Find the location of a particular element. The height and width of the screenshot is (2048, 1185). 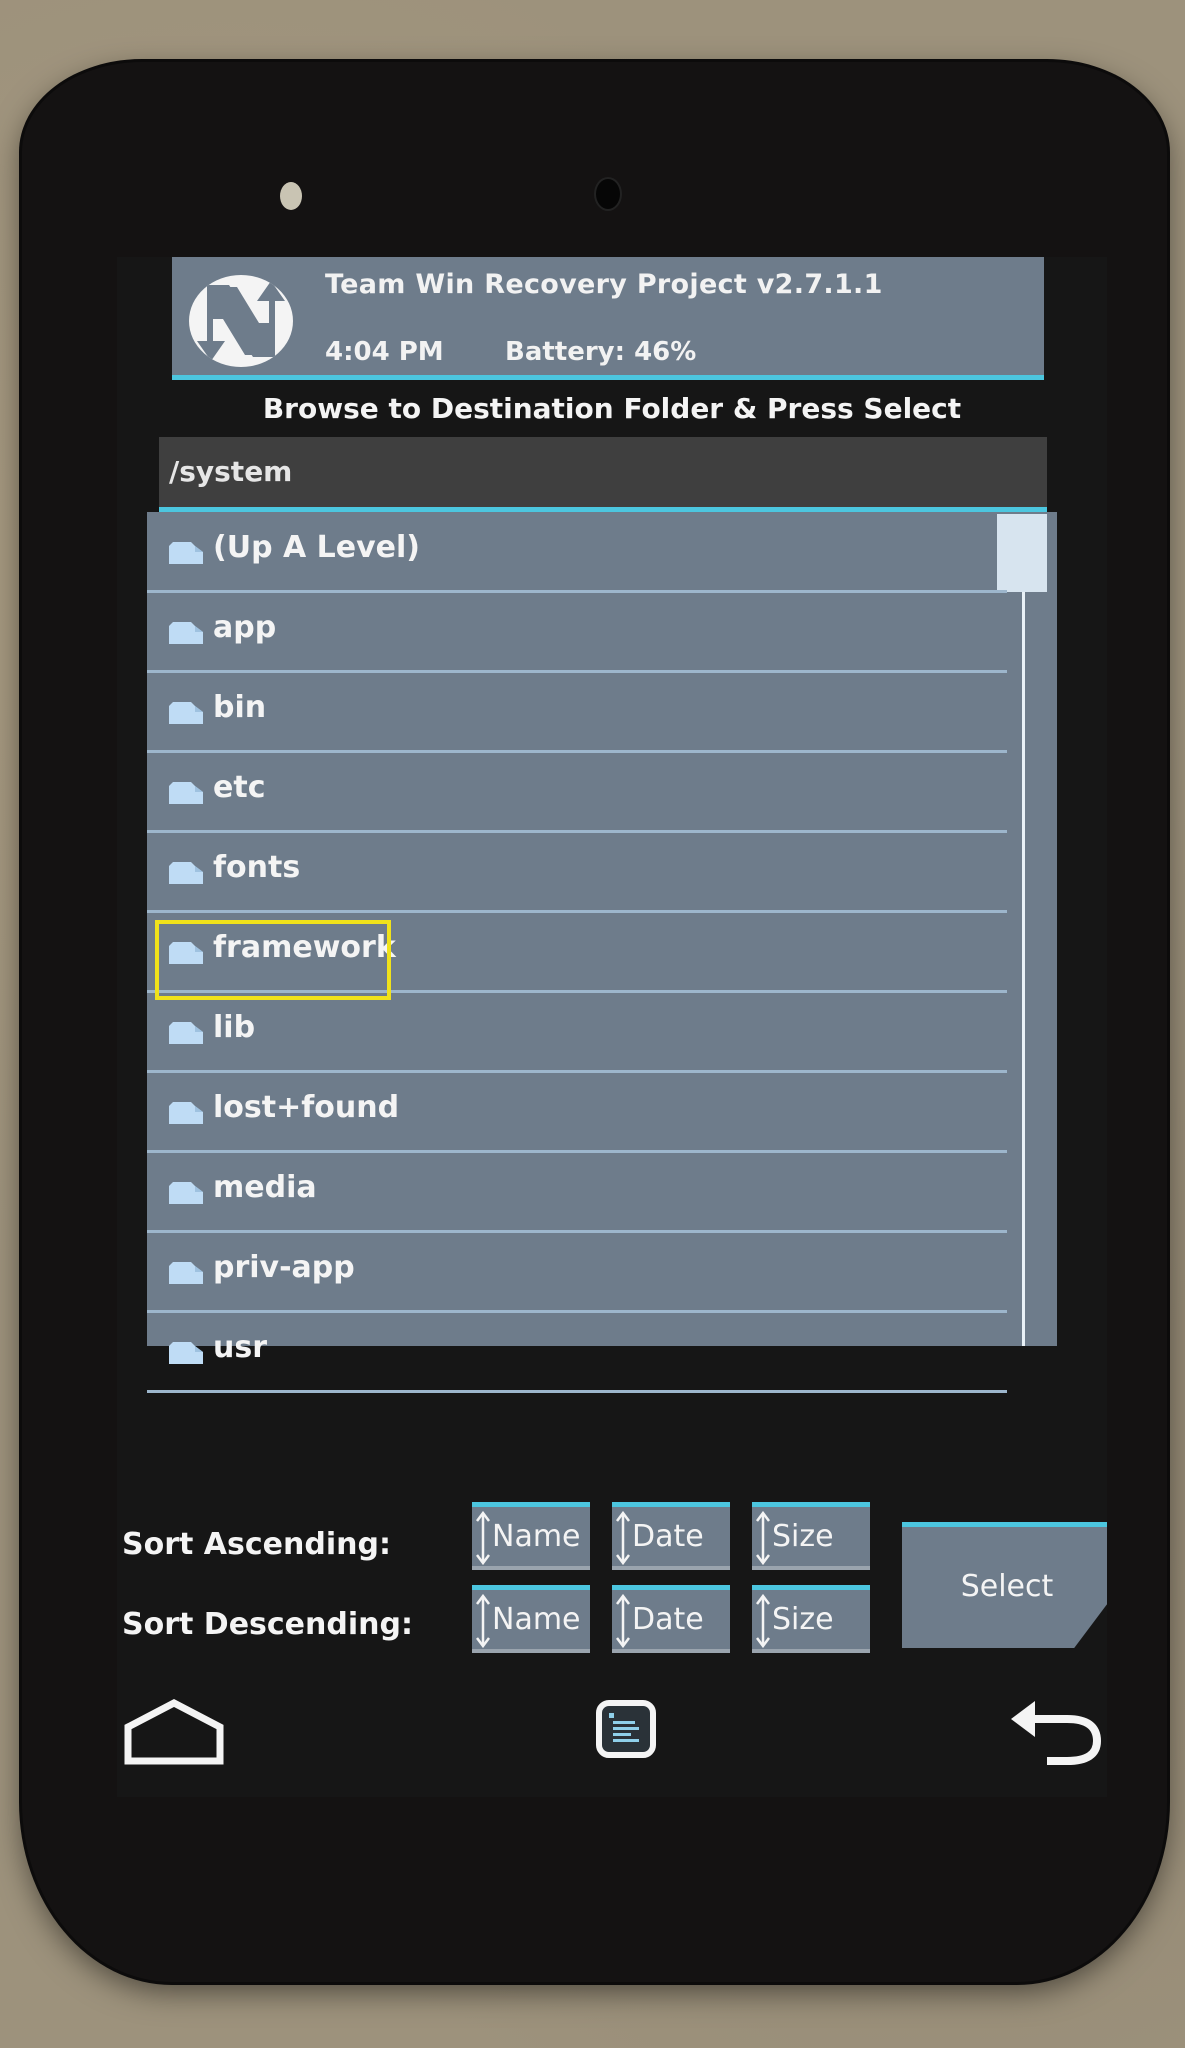

sort-desc-date-button: Date is located at coordinates (671, 1619).